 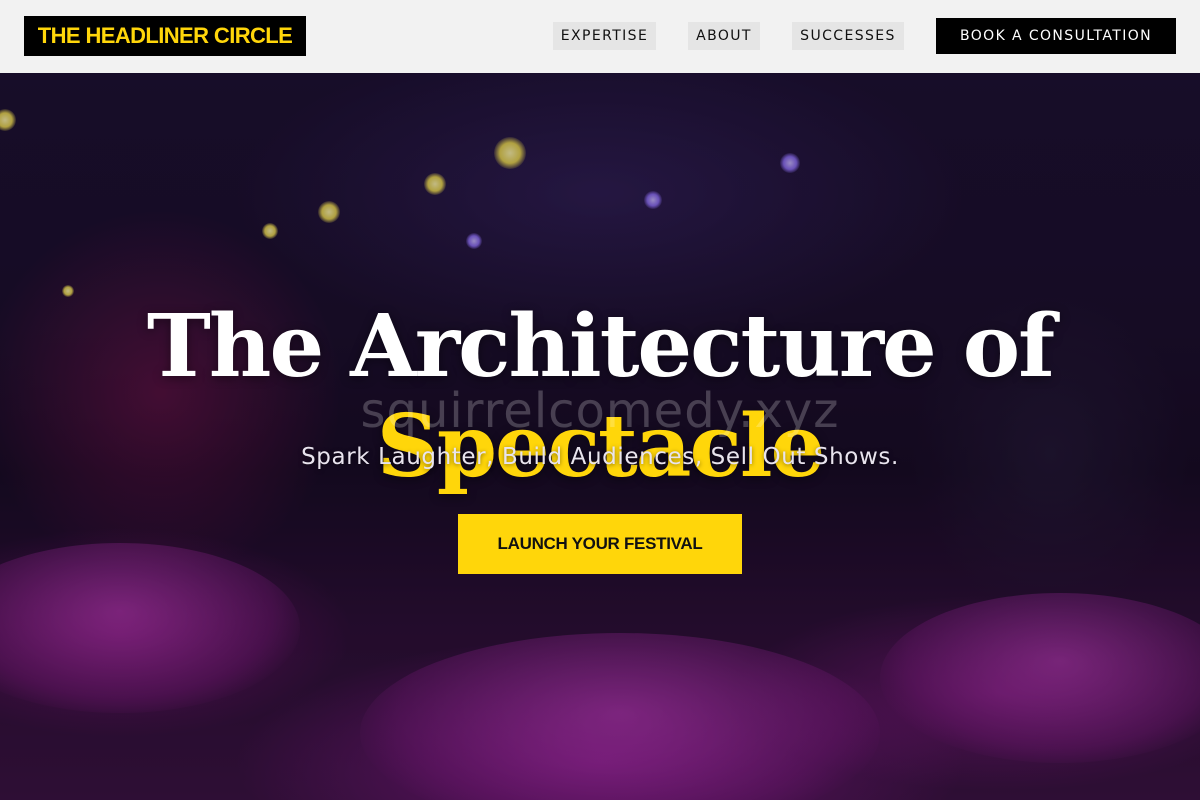 What do you see at coordinates (1056, 36) in the screenshot?
I see `book-consultation-button: BOOK A CONSULTATION` at bounding box center [1056, 36].